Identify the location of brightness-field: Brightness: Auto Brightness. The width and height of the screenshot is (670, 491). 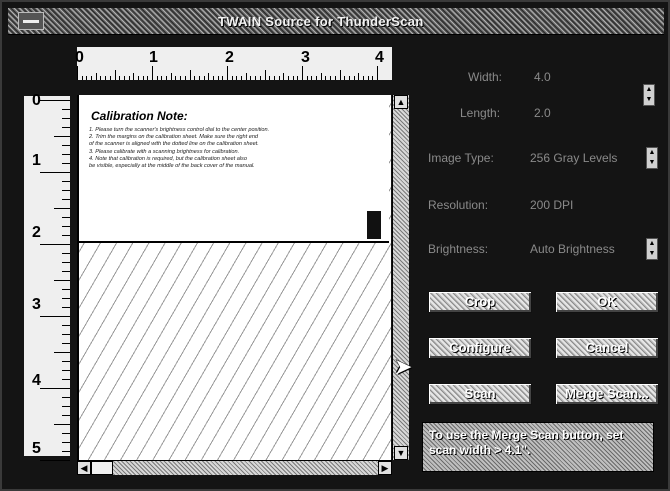
(535, 250).